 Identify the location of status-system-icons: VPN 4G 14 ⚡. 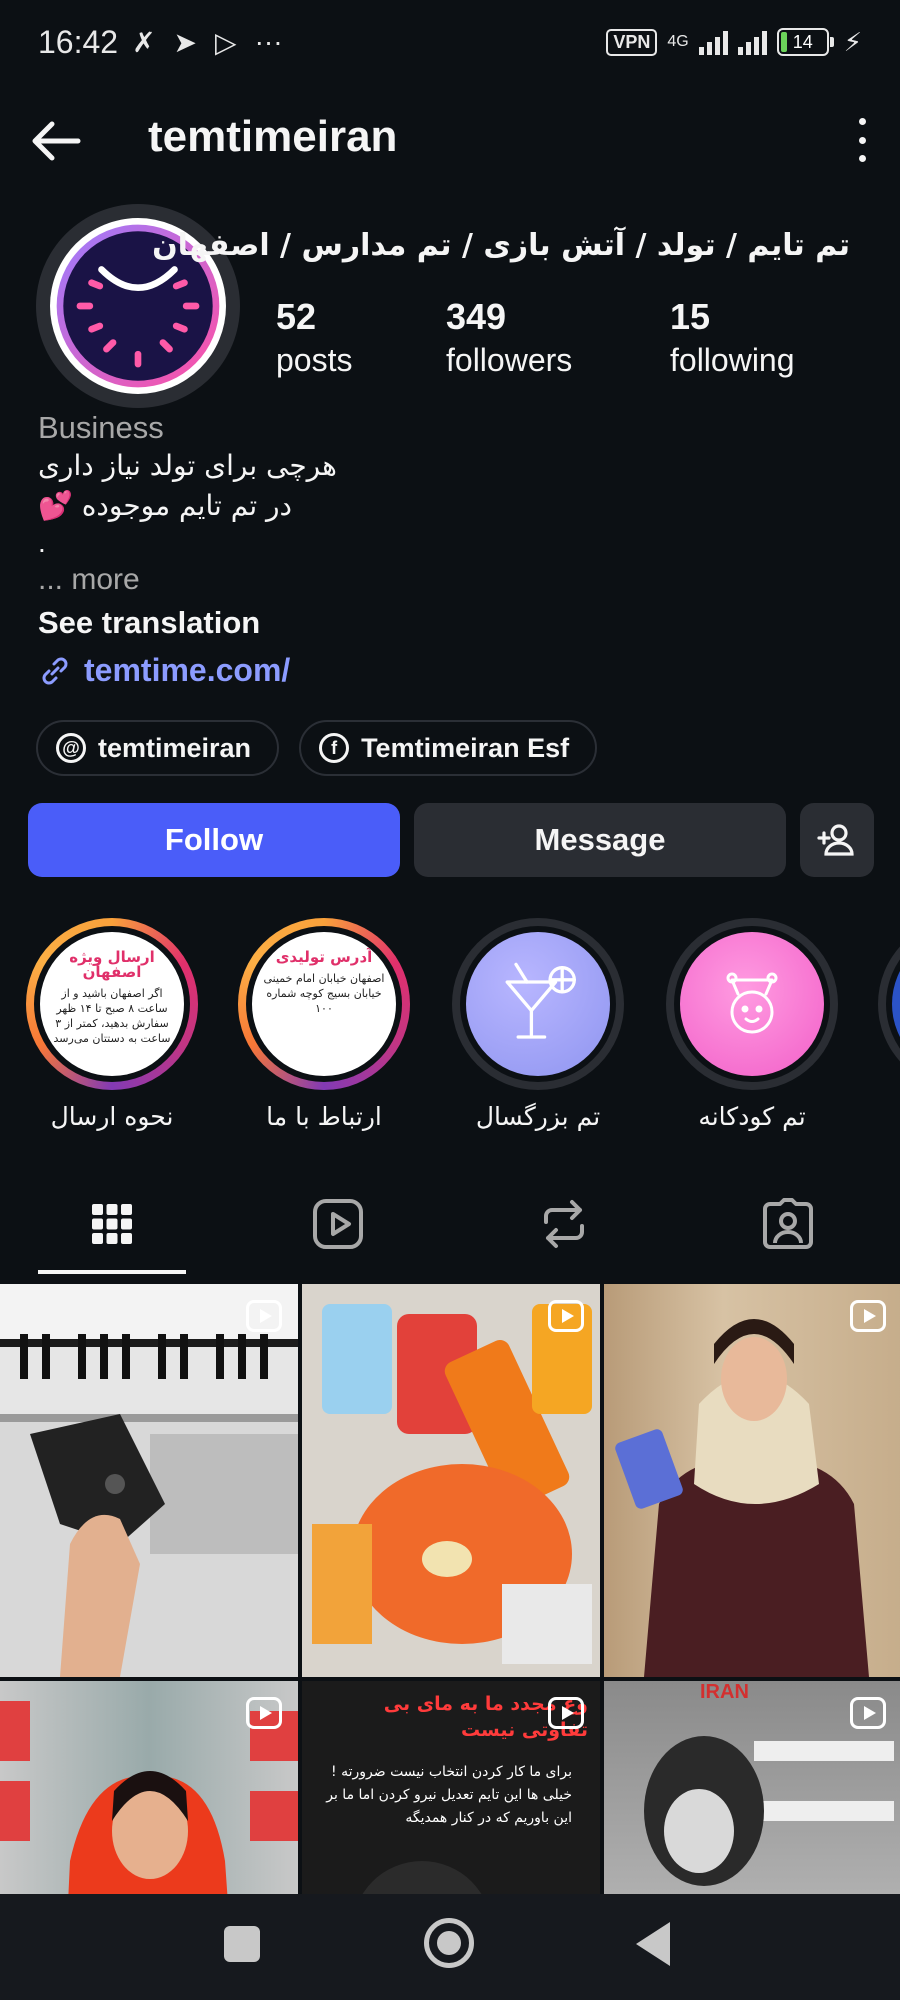
(734, 42).